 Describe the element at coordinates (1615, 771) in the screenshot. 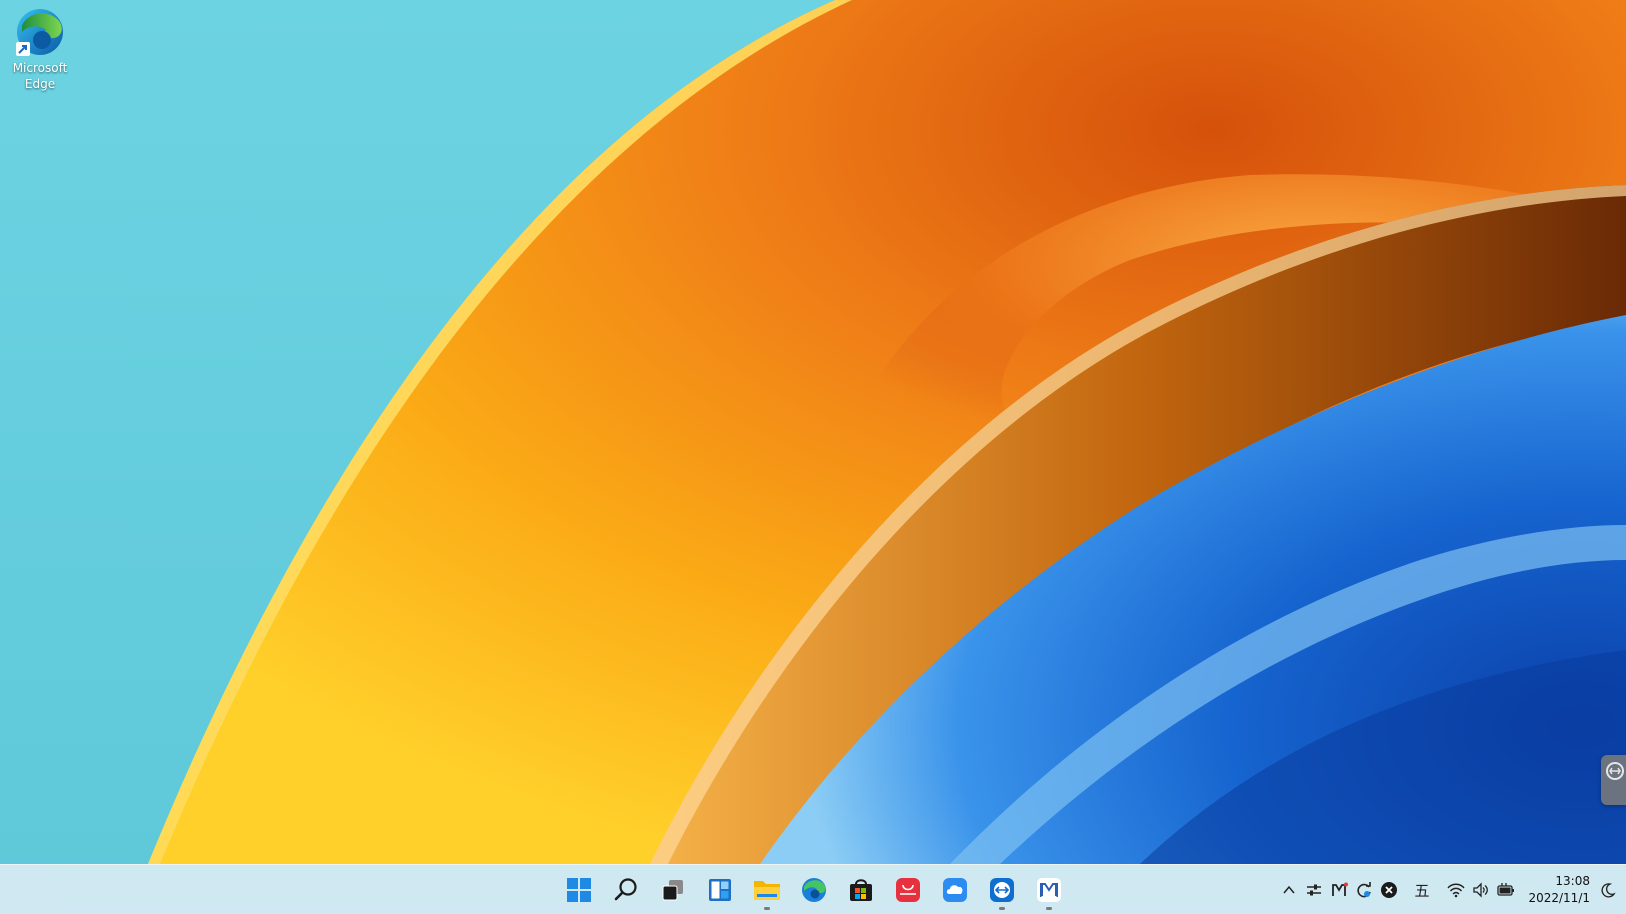

I see `teamviewer-tab-icon` at that location.